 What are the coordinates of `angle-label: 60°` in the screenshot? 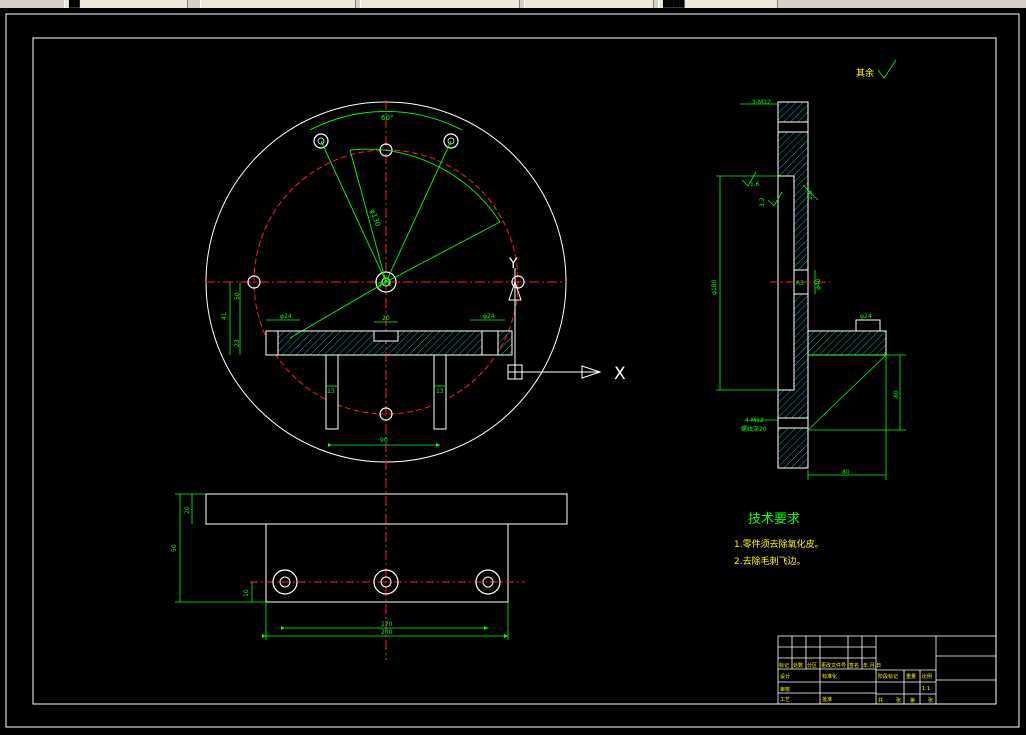 It's located at (387, 118).